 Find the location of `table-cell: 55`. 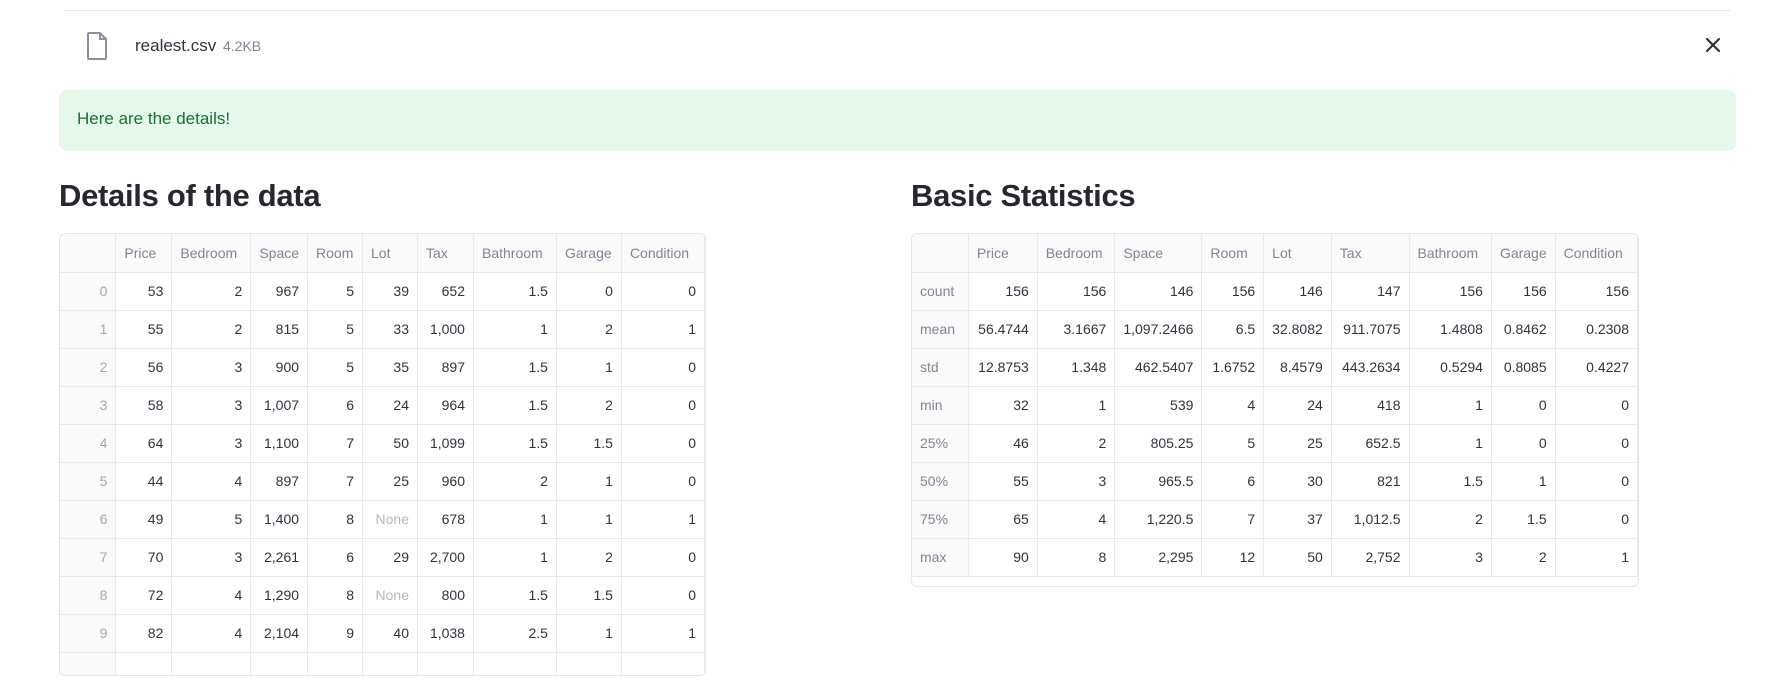

table-cell: 55 is located at coordinates (144, 329).